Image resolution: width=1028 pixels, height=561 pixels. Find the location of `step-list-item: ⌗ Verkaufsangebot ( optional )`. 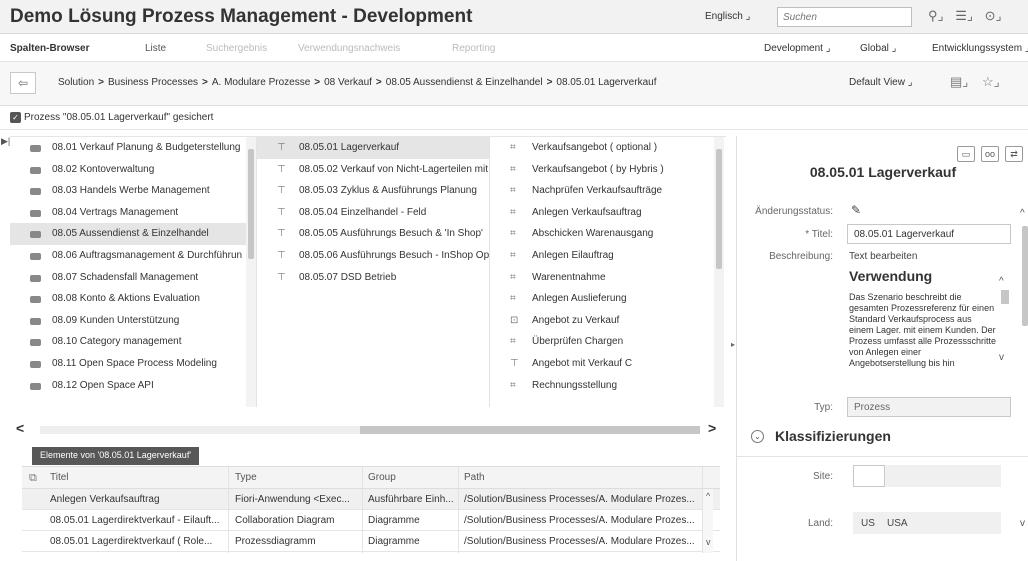

step-list-item: ⌗ Verkaufsangebot ( optional ) is located at coordinates (602, 148).